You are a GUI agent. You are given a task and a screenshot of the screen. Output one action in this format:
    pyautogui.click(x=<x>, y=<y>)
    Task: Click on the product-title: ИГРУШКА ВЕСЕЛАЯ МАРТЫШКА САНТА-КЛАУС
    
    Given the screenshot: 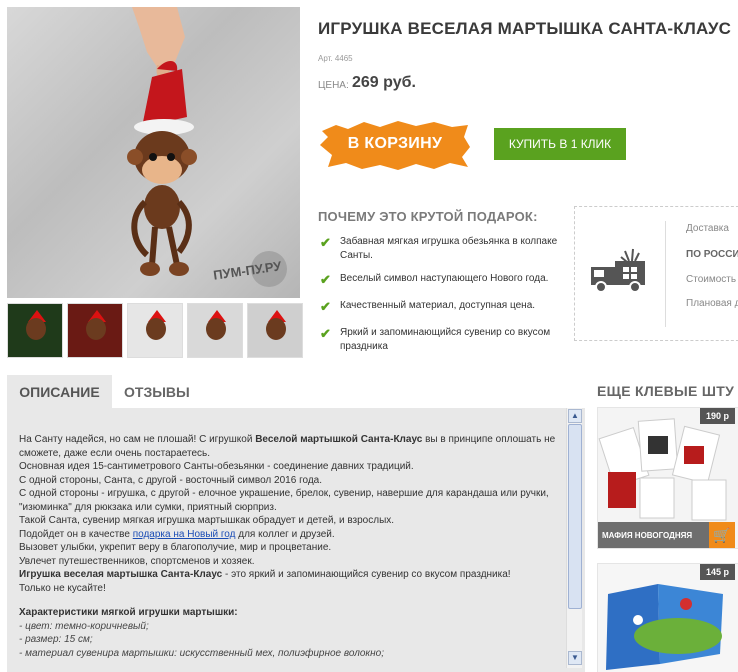 What is the action you would take?
    pyautogui.click(x=525, y=28)
    